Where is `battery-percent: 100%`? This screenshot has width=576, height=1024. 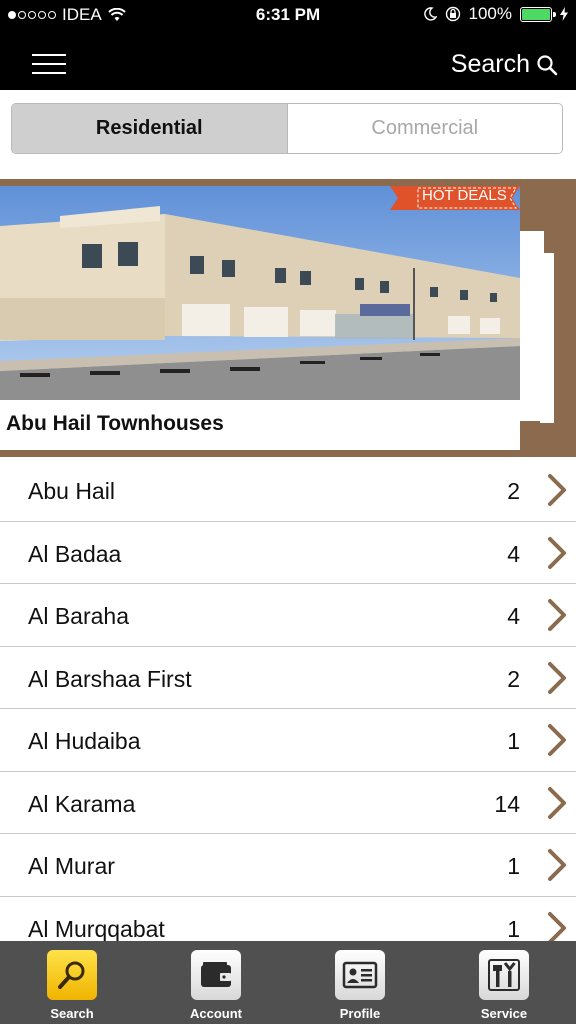 battery-percent: 100% is located at coordinates (490, 13).